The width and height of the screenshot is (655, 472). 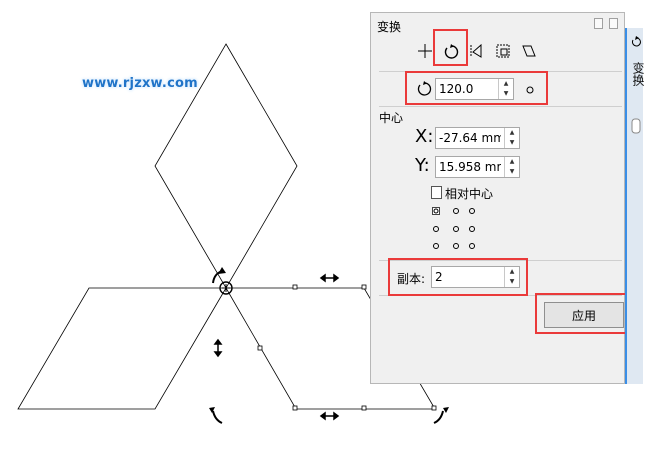 I want to click on anchor-top-center-icon, so click(x=456, y=211).